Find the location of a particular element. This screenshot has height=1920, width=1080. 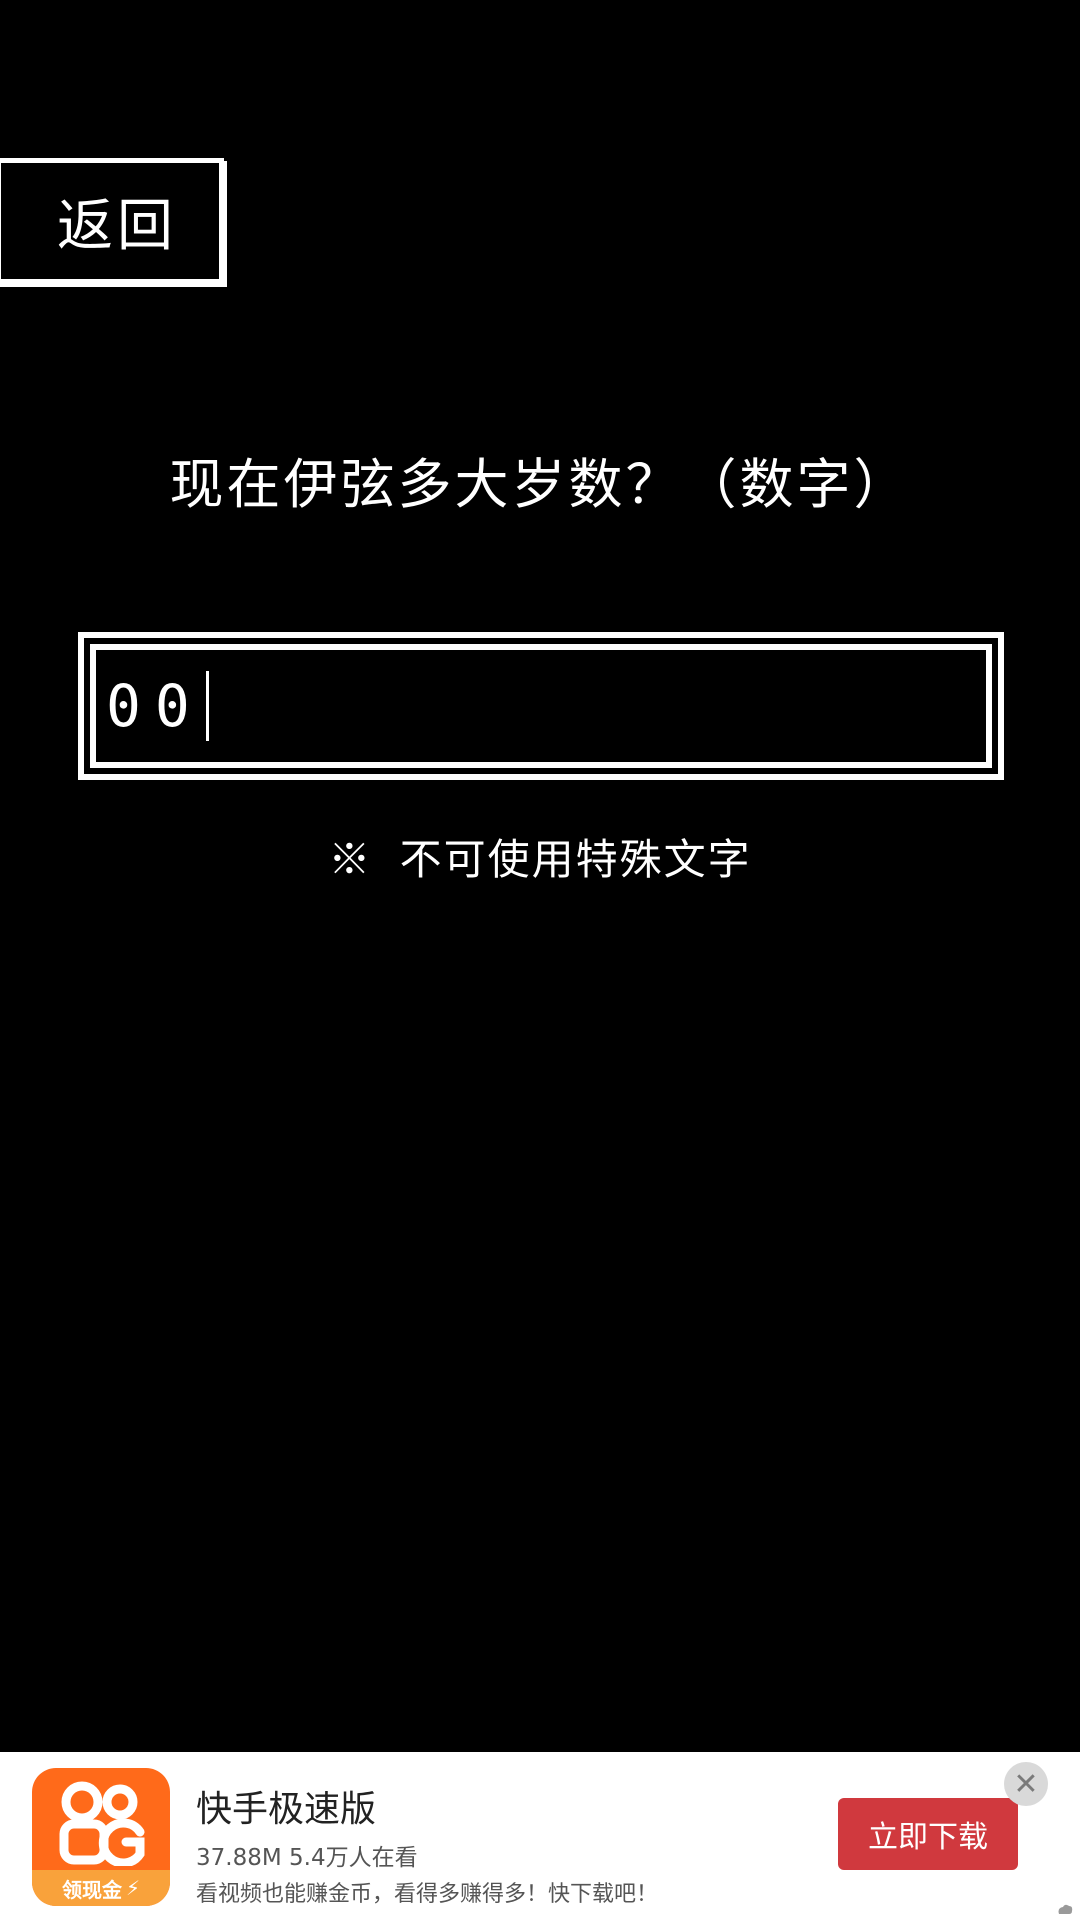

camera-logo-icon is located at coordinates (102, 1823).